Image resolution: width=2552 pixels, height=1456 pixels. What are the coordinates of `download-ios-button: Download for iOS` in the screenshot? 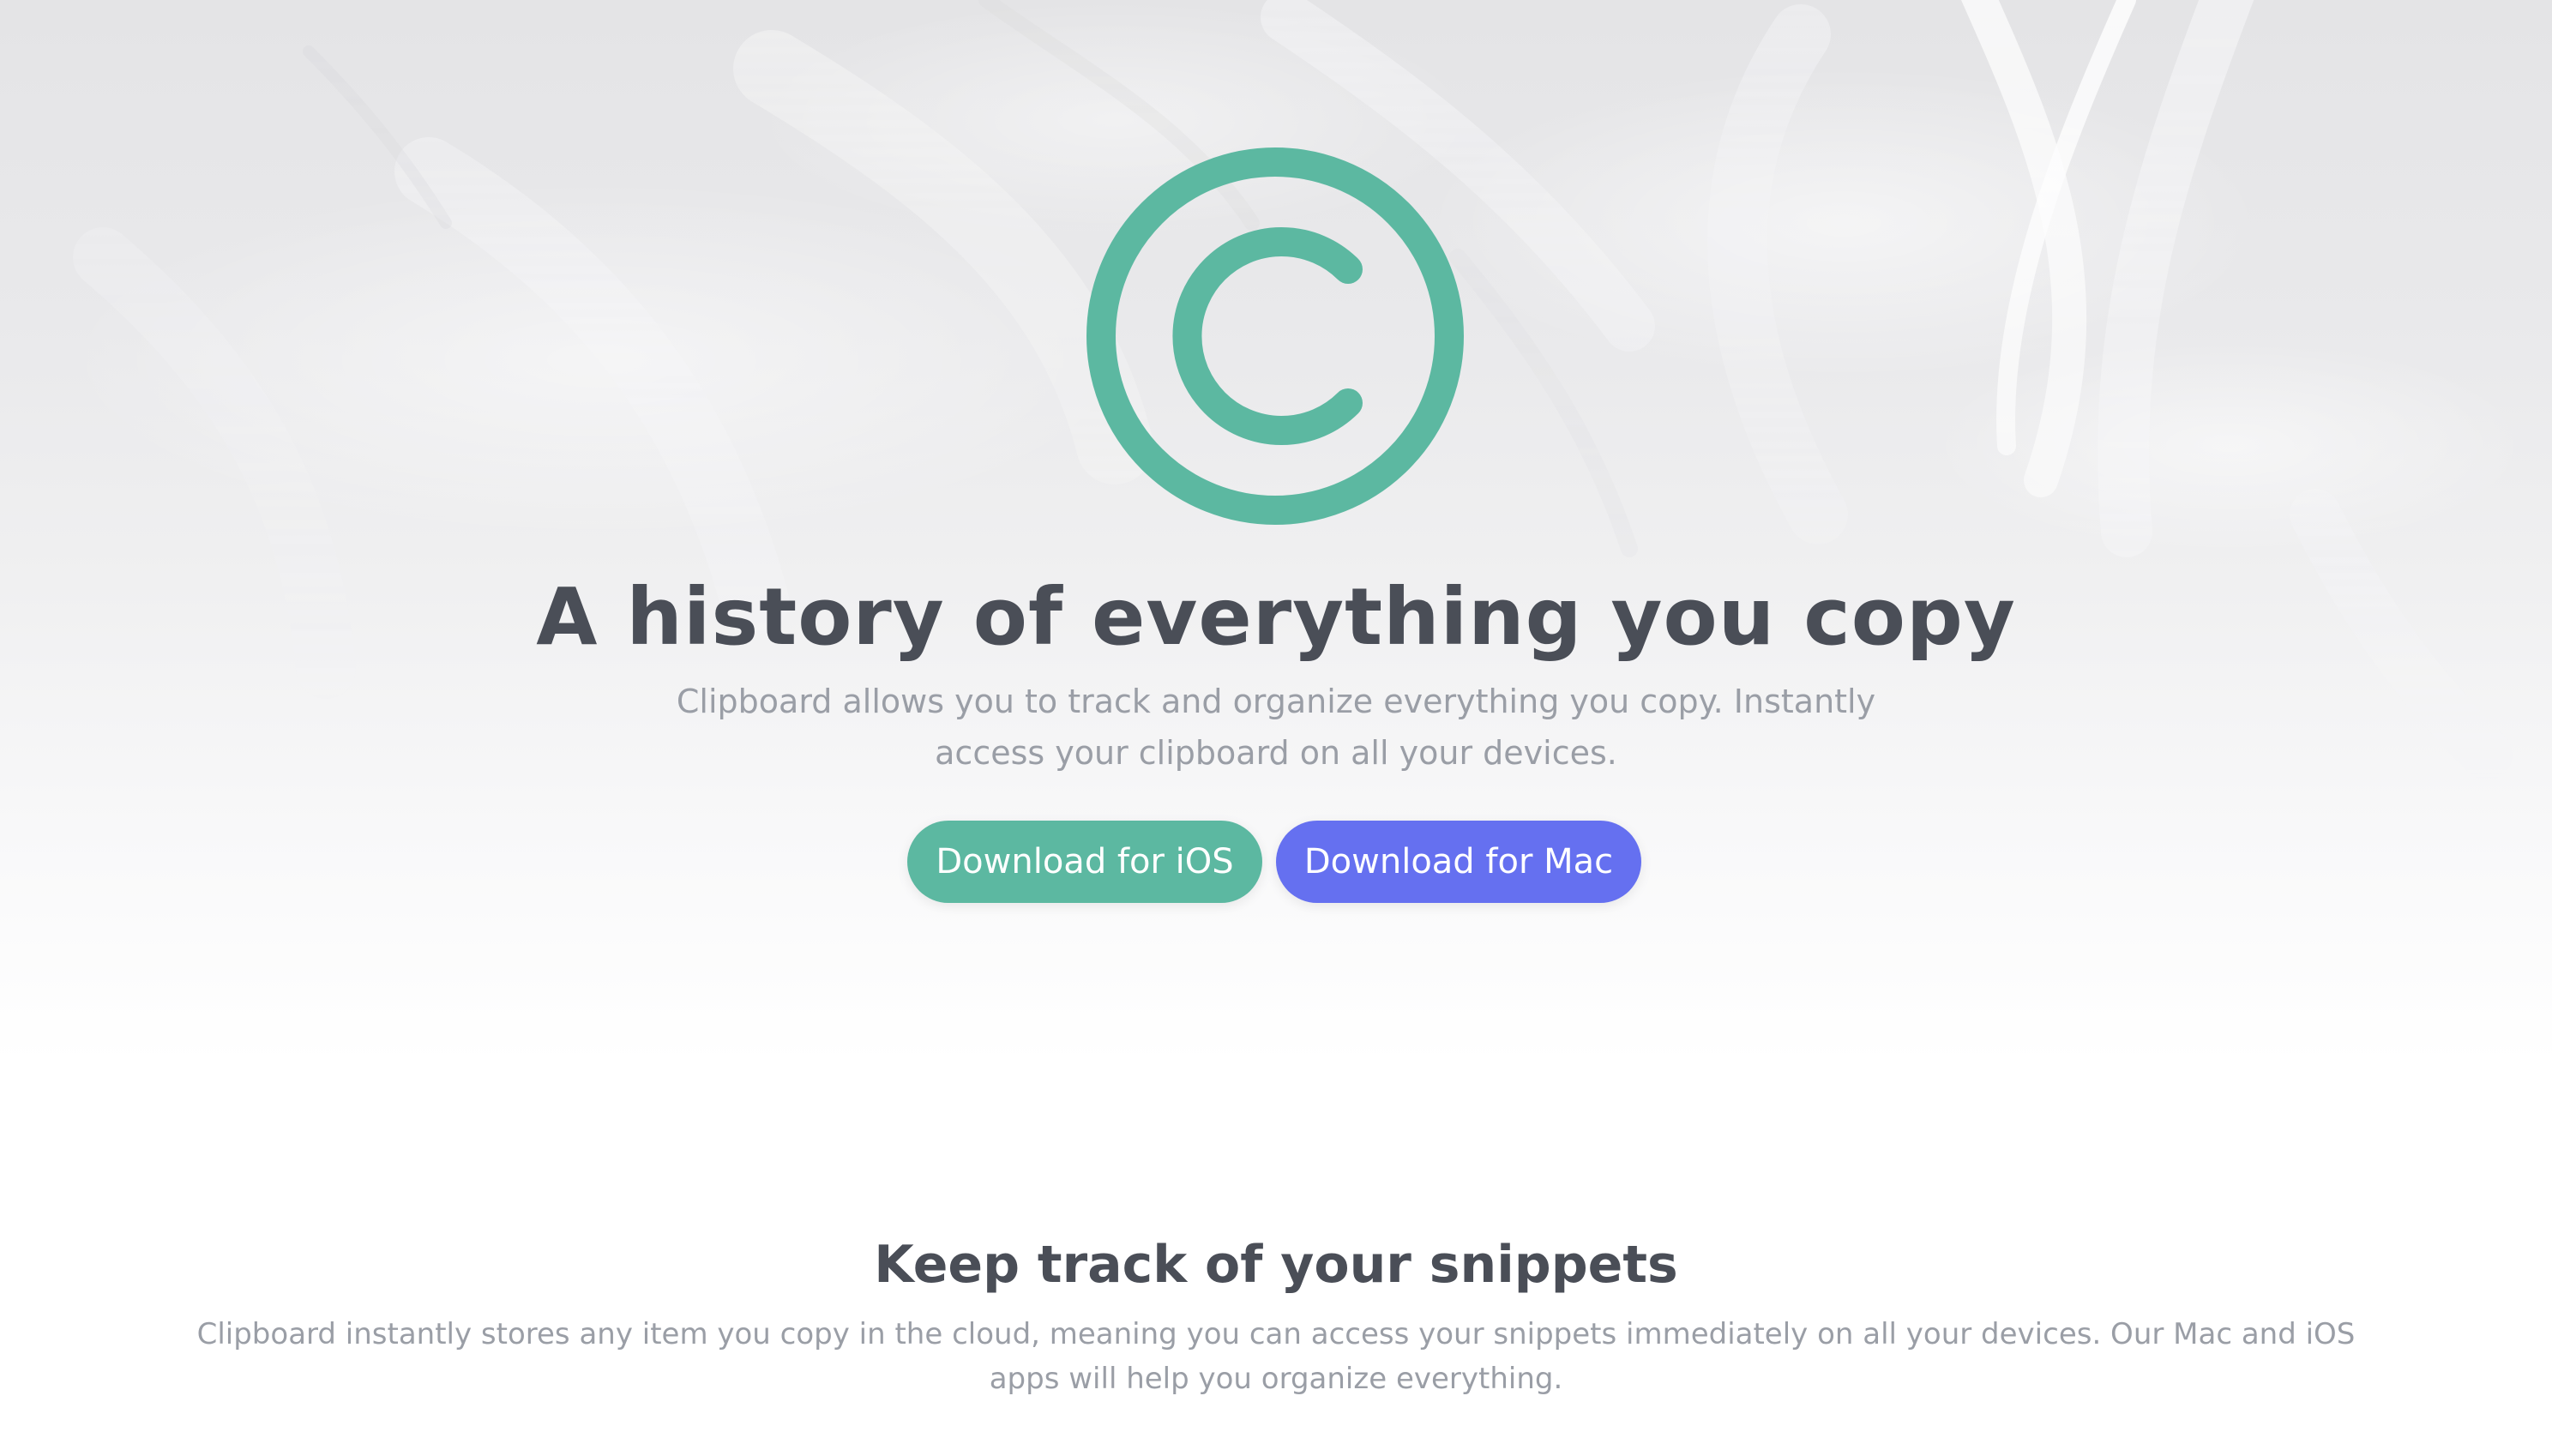 It's located at (1084, 862).